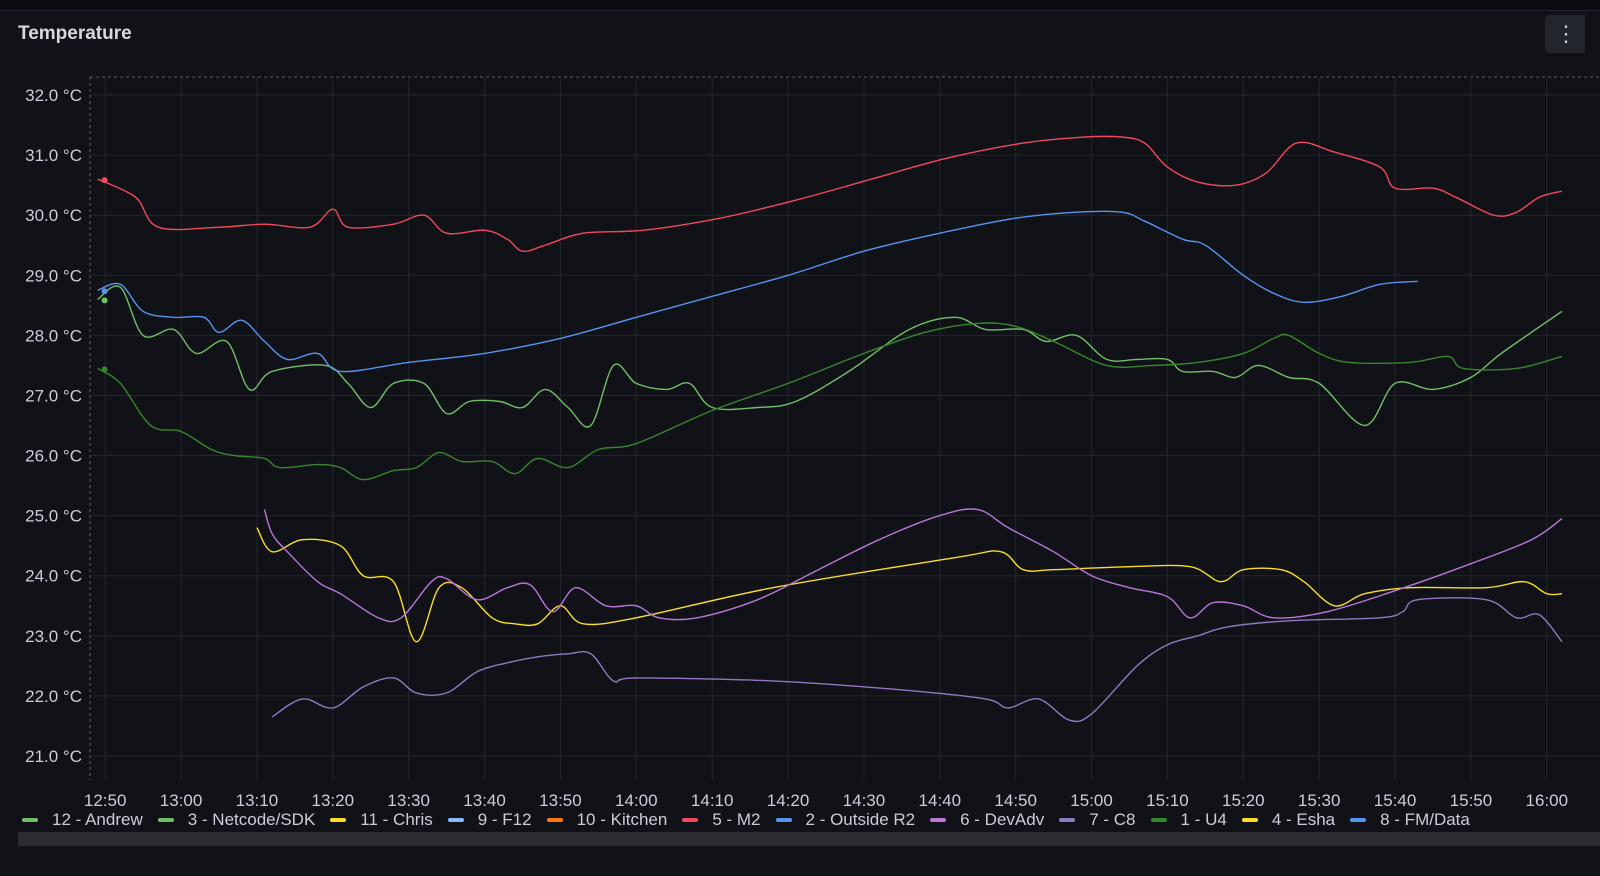  What do you see at coordinates (1203, 819) in the screenshot?
I see `legend-label: 1 - U4` at bounding box center [1203, 819].